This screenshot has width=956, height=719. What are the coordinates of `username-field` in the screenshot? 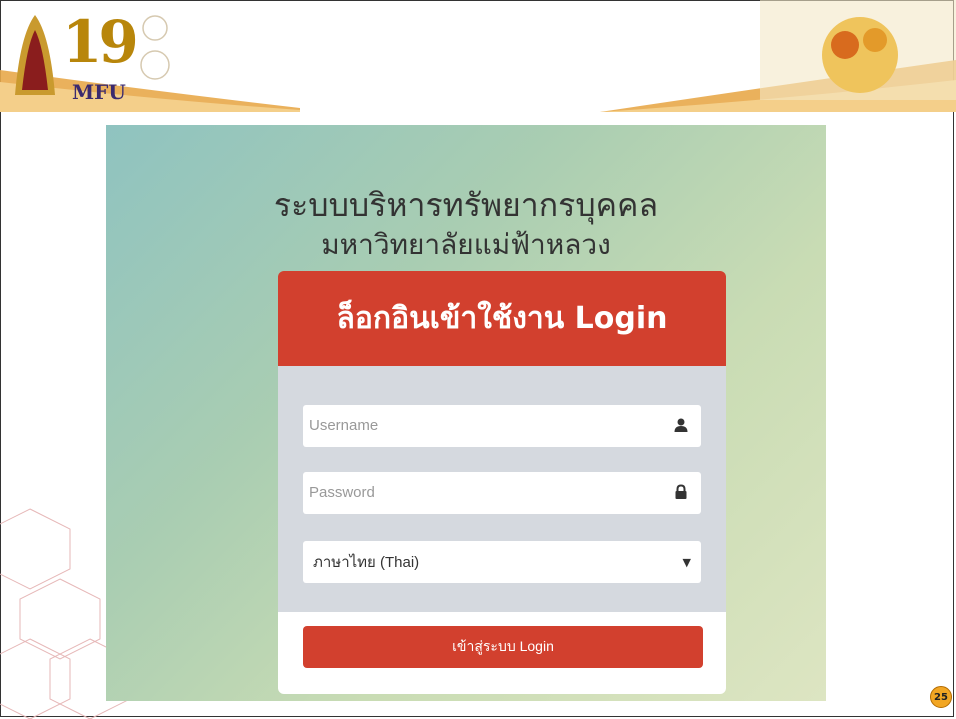 It's located at (502, 426).